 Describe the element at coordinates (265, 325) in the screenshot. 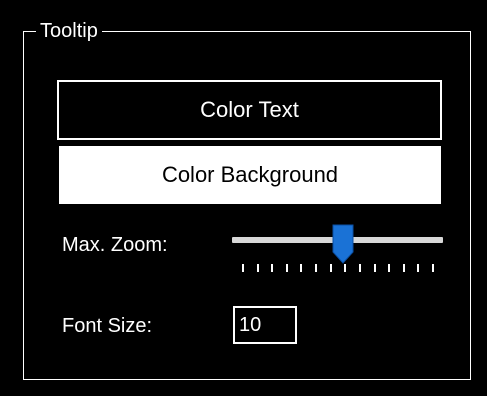

I see `font-size-input` at that location.